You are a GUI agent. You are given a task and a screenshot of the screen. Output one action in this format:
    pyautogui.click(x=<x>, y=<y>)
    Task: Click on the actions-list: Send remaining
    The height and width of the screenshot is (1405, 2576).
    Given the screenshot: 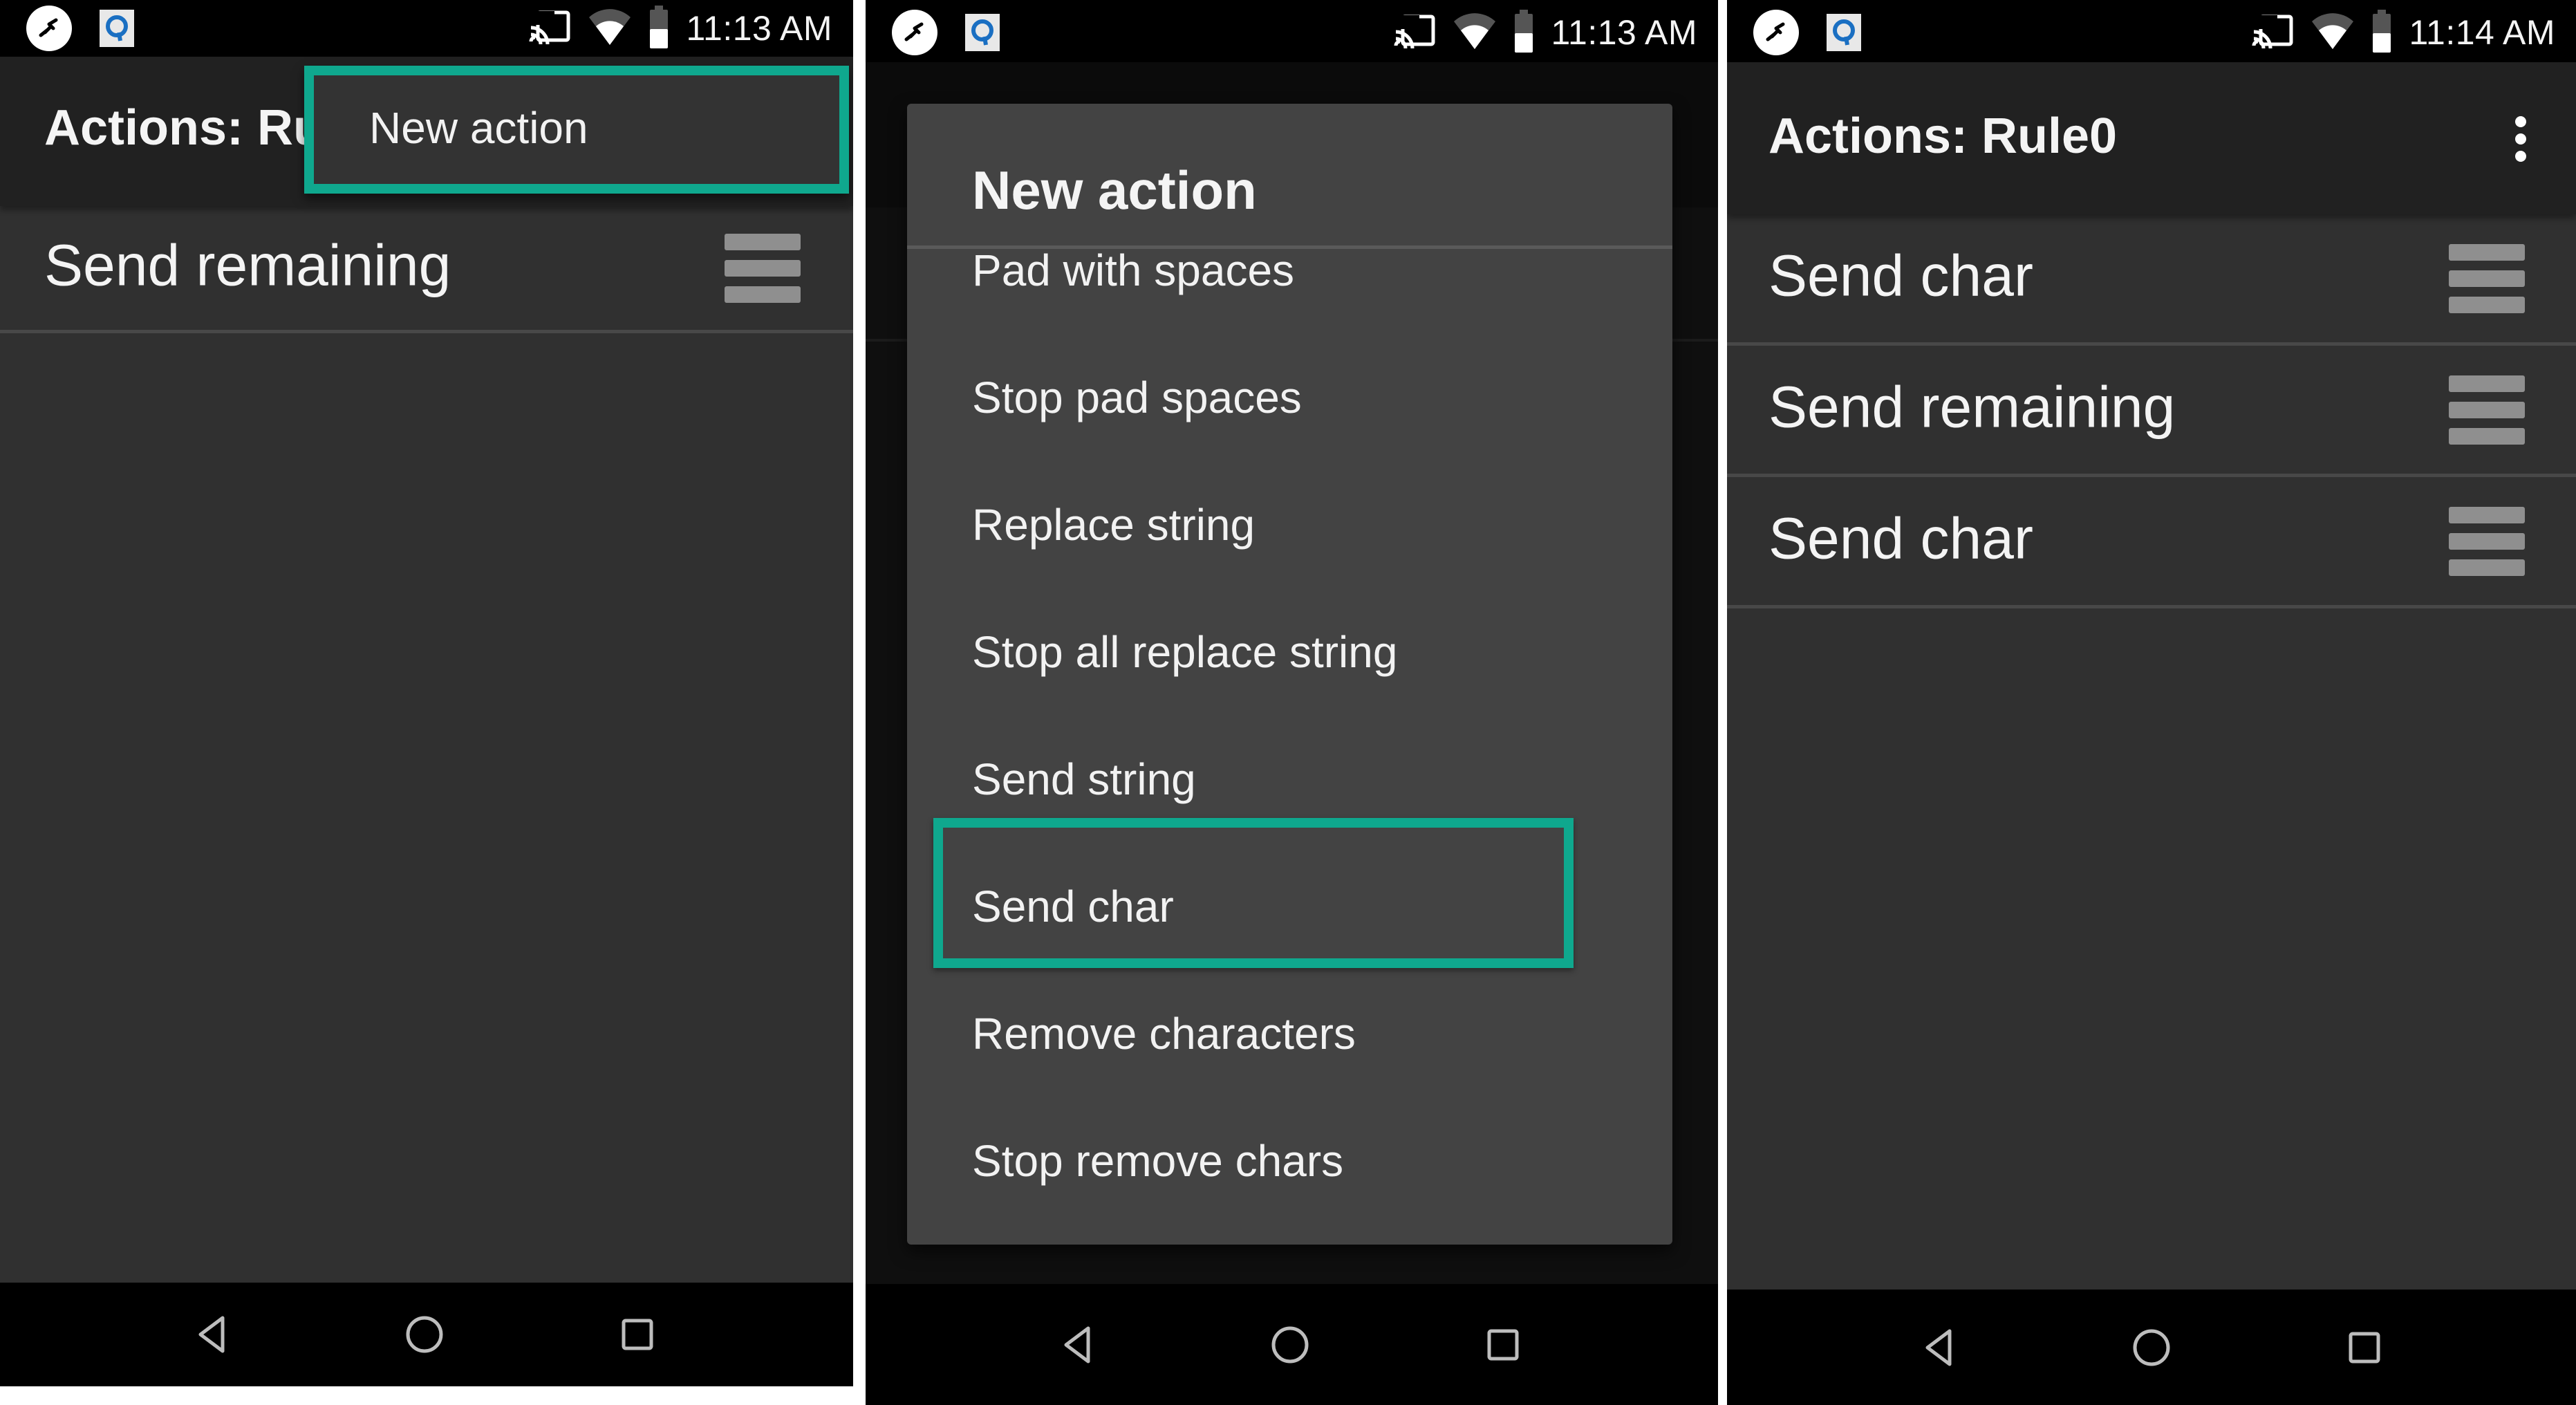 What is the action you would take?
    pyautogui.click(x=426, y=270)
    